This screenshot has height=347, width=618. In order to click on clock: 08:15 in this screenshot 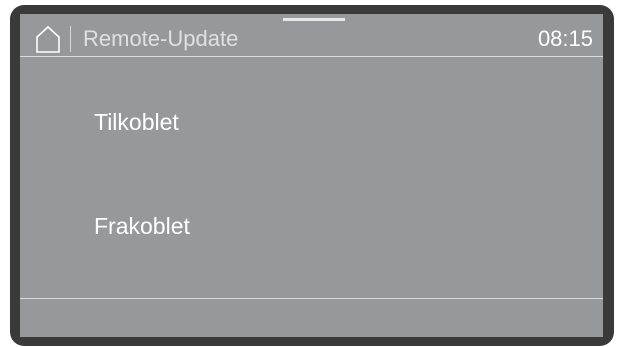, I will do `click(565, 38)`.